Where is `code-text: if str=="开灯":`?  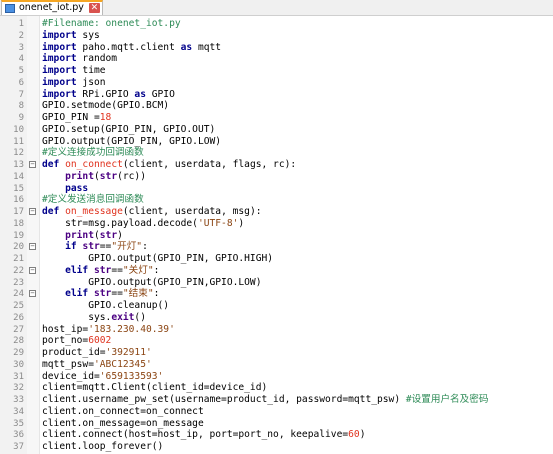 code-text: if str=="开灯": is located at coordinates (95, 247).